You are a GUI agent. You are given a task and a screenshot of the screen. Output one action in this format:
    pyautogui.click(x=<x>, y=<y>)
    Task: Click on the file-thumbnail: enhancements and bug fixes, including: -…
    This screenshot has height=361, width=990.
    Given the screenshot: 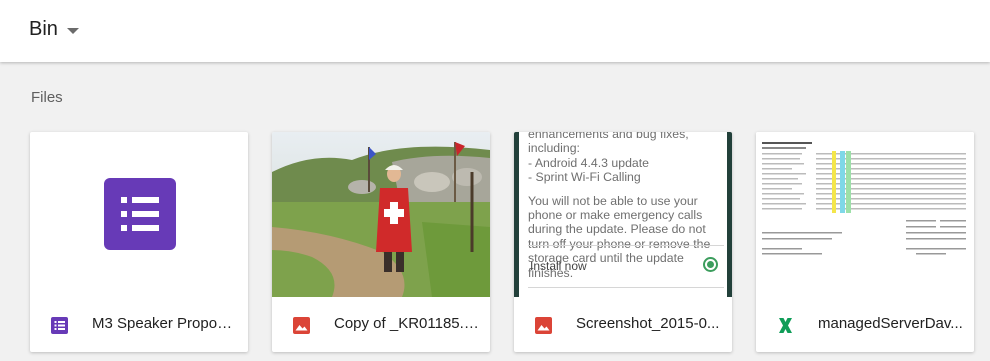 What is the action you would take?
    pyautogui.click(x=623, y=214)
    